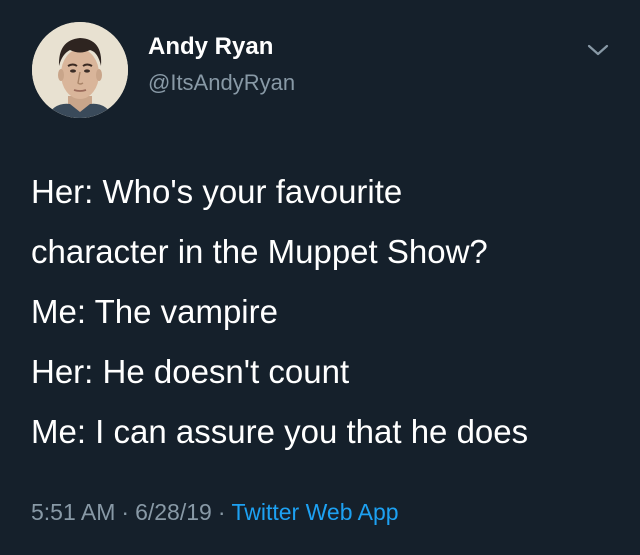 The height and width of the screenshot is (555, 640). Describe the element at coordinates (190, 371) in the screenshot. I see `tweet-line: Her: He doesn't count` at that location.